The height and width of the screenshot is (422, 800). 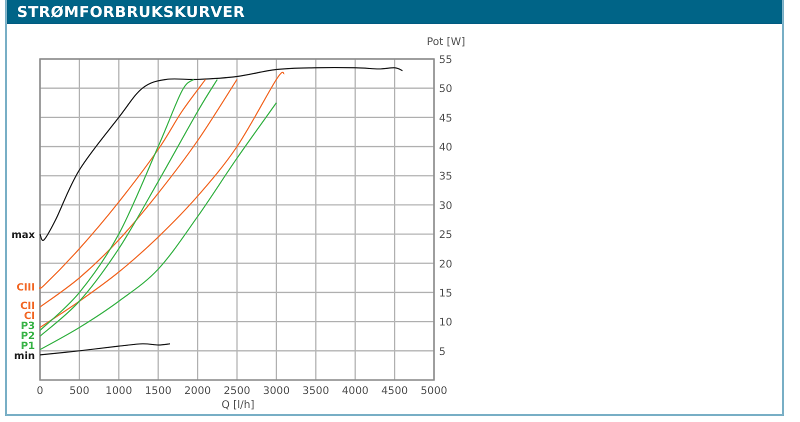 I want to click on series-label: P2, so click(x=27, y=336).